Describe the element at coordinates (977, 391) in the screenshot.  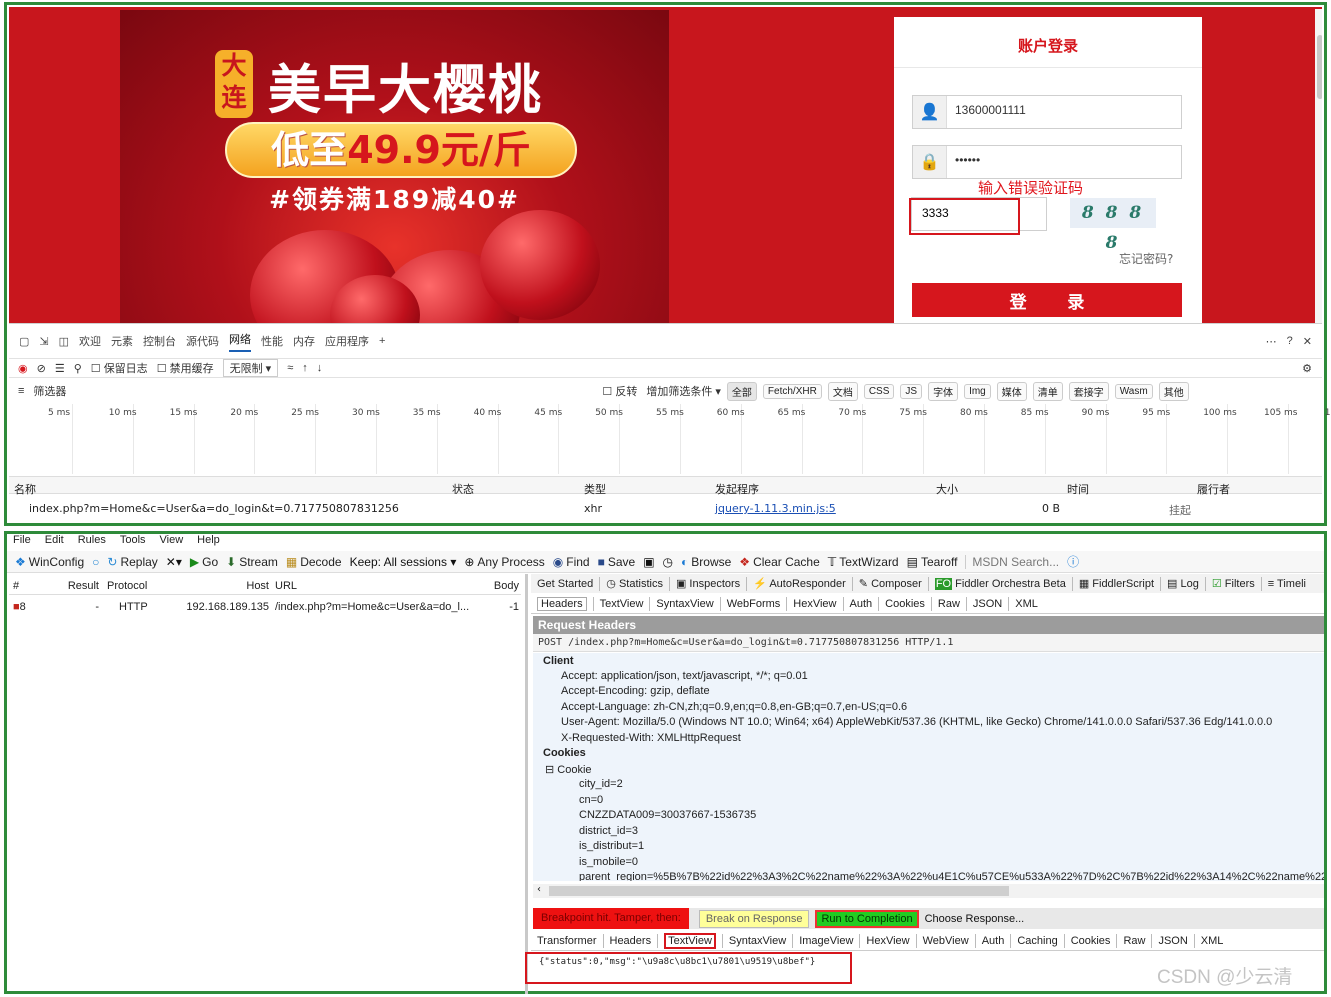
I see `filter-chip-img: Img` at that location.